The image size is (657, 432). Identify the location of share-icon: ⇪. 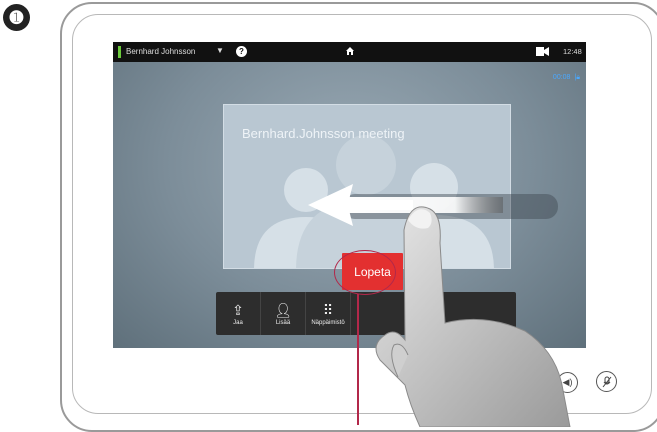
(238, 309).